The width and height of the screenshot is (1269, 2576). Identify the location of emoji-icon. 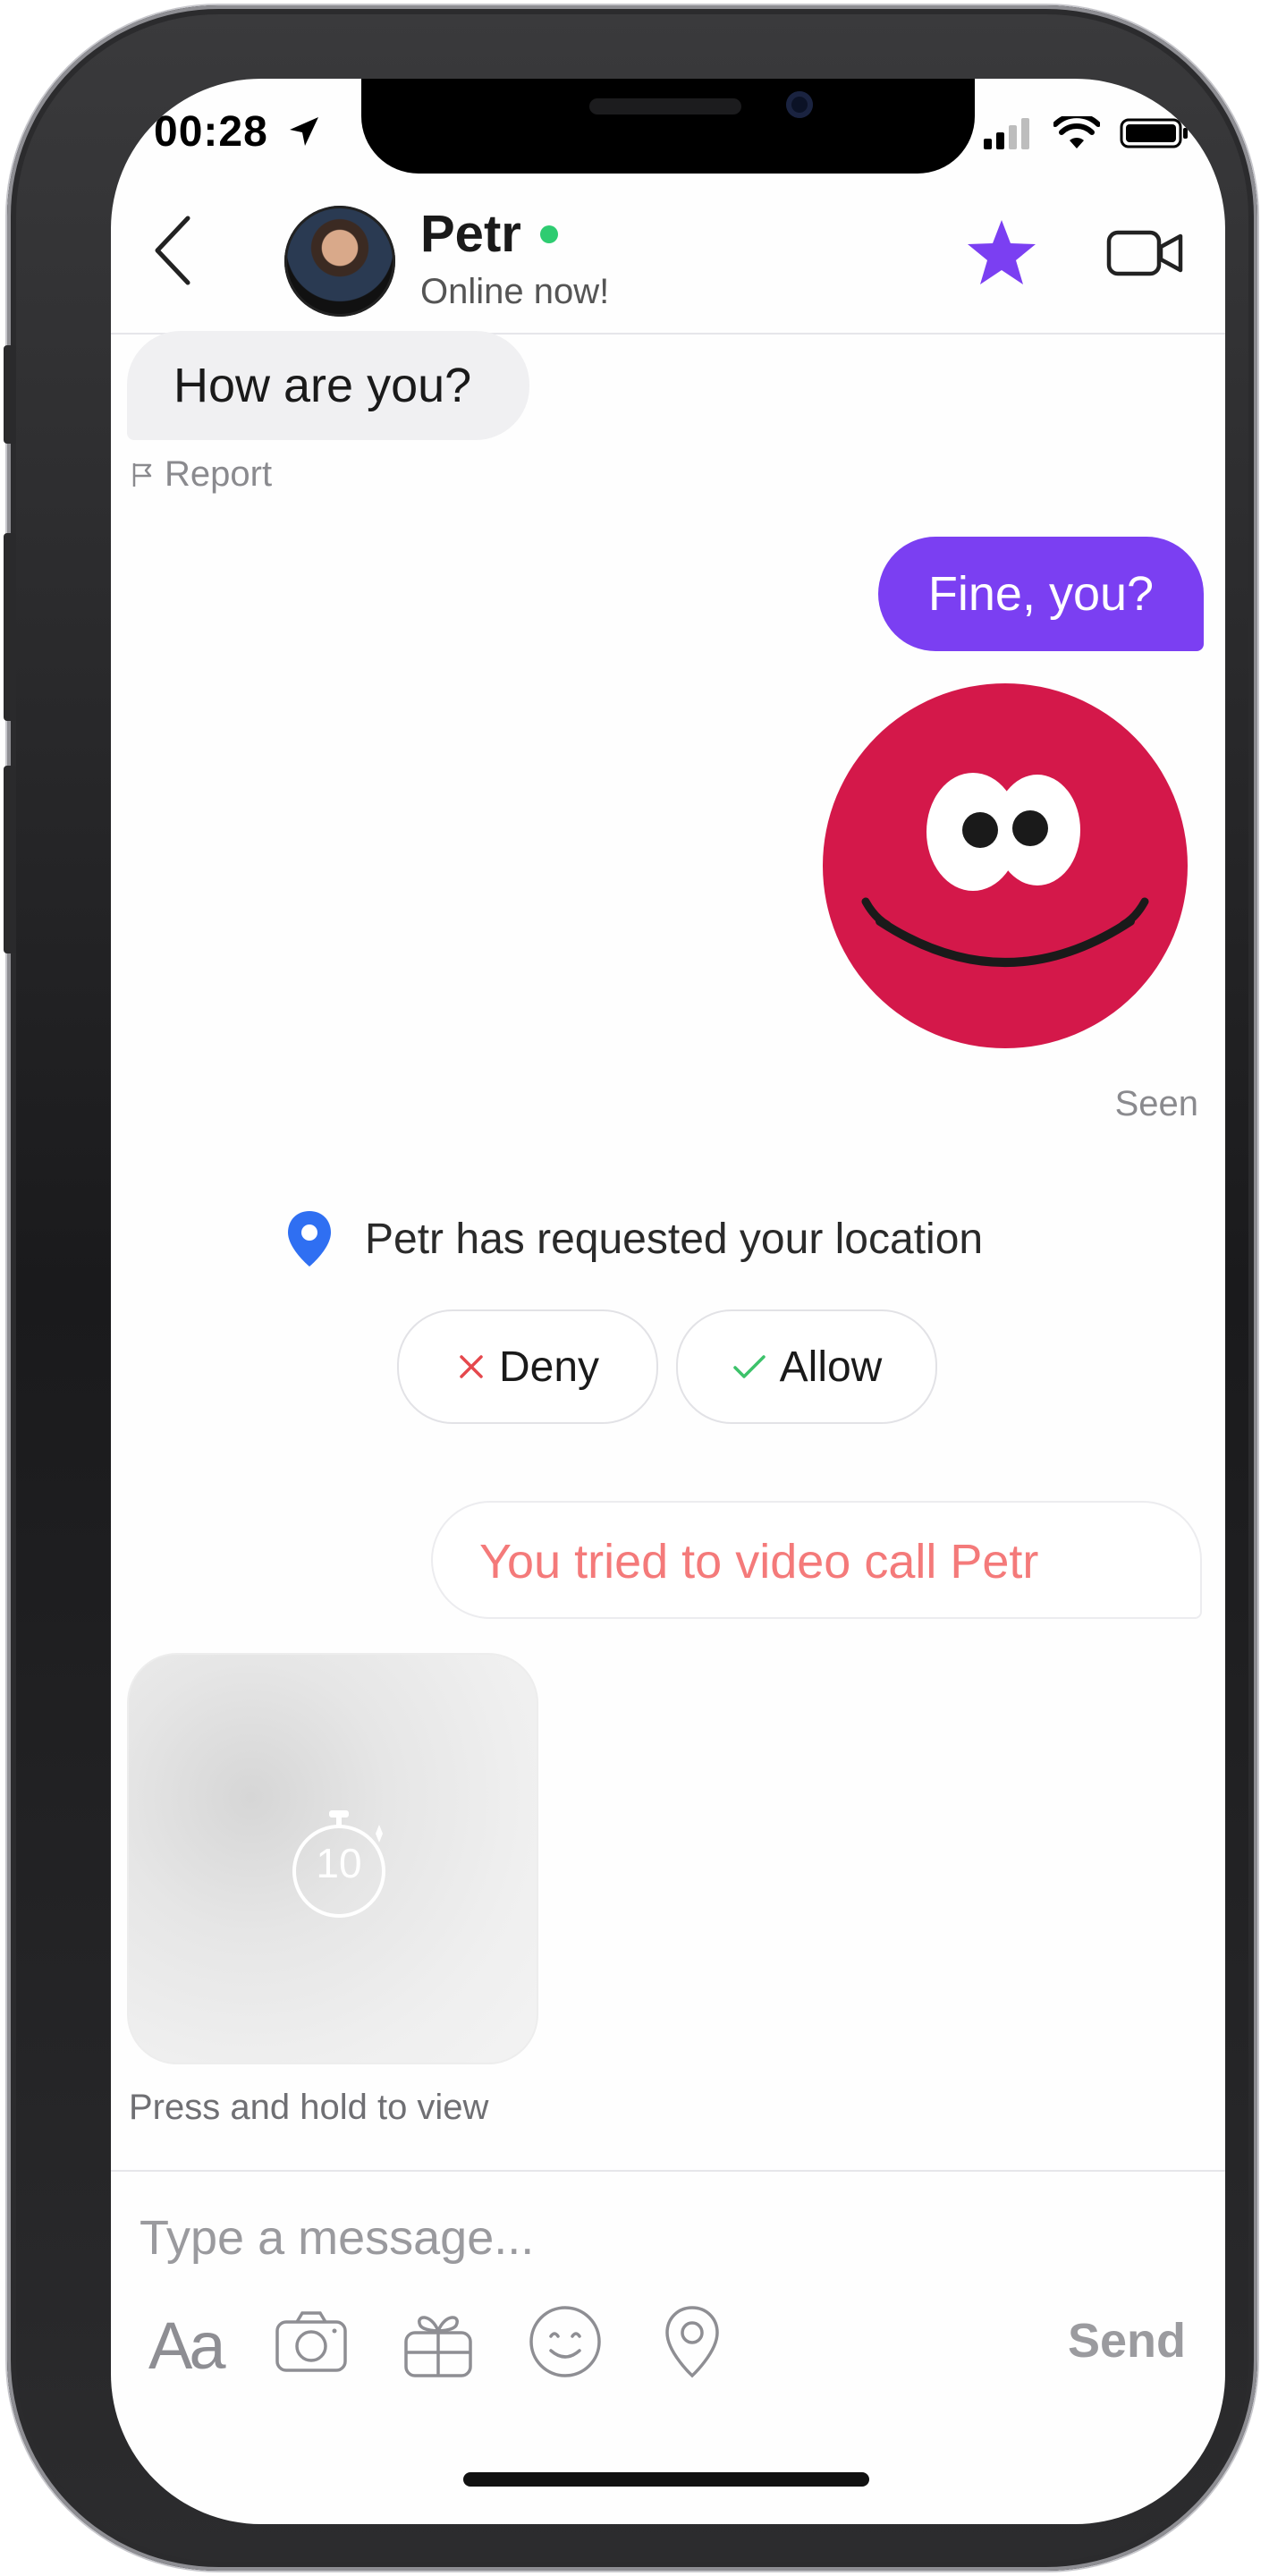
(565, 2341).